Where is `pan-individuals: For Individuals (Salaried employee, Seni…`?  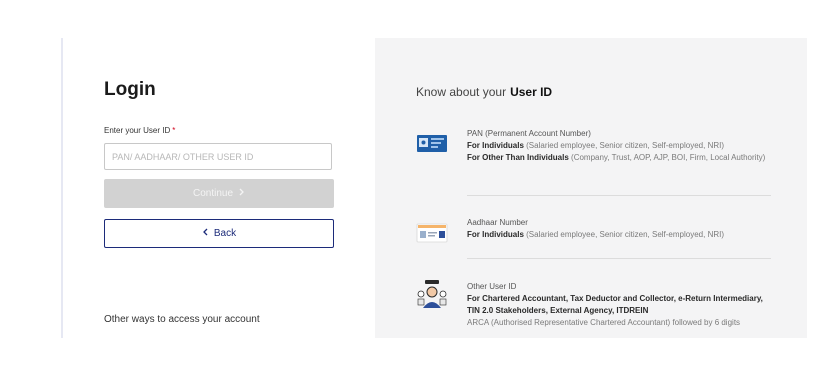 pan-individuals: For Individuals (Salaried employee, Seni… is located at coordinates (619, 146).